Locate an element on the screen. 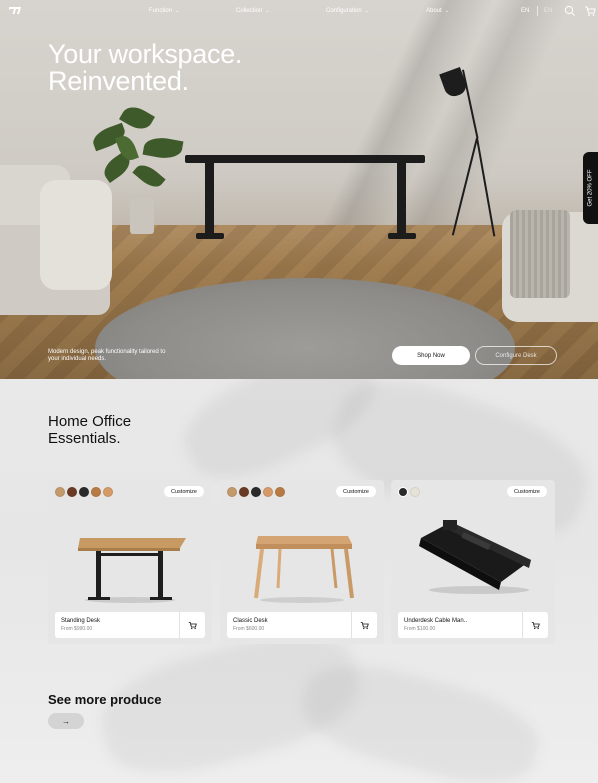  nav-function: Function ⌄ is located at coordinates (164, 11).